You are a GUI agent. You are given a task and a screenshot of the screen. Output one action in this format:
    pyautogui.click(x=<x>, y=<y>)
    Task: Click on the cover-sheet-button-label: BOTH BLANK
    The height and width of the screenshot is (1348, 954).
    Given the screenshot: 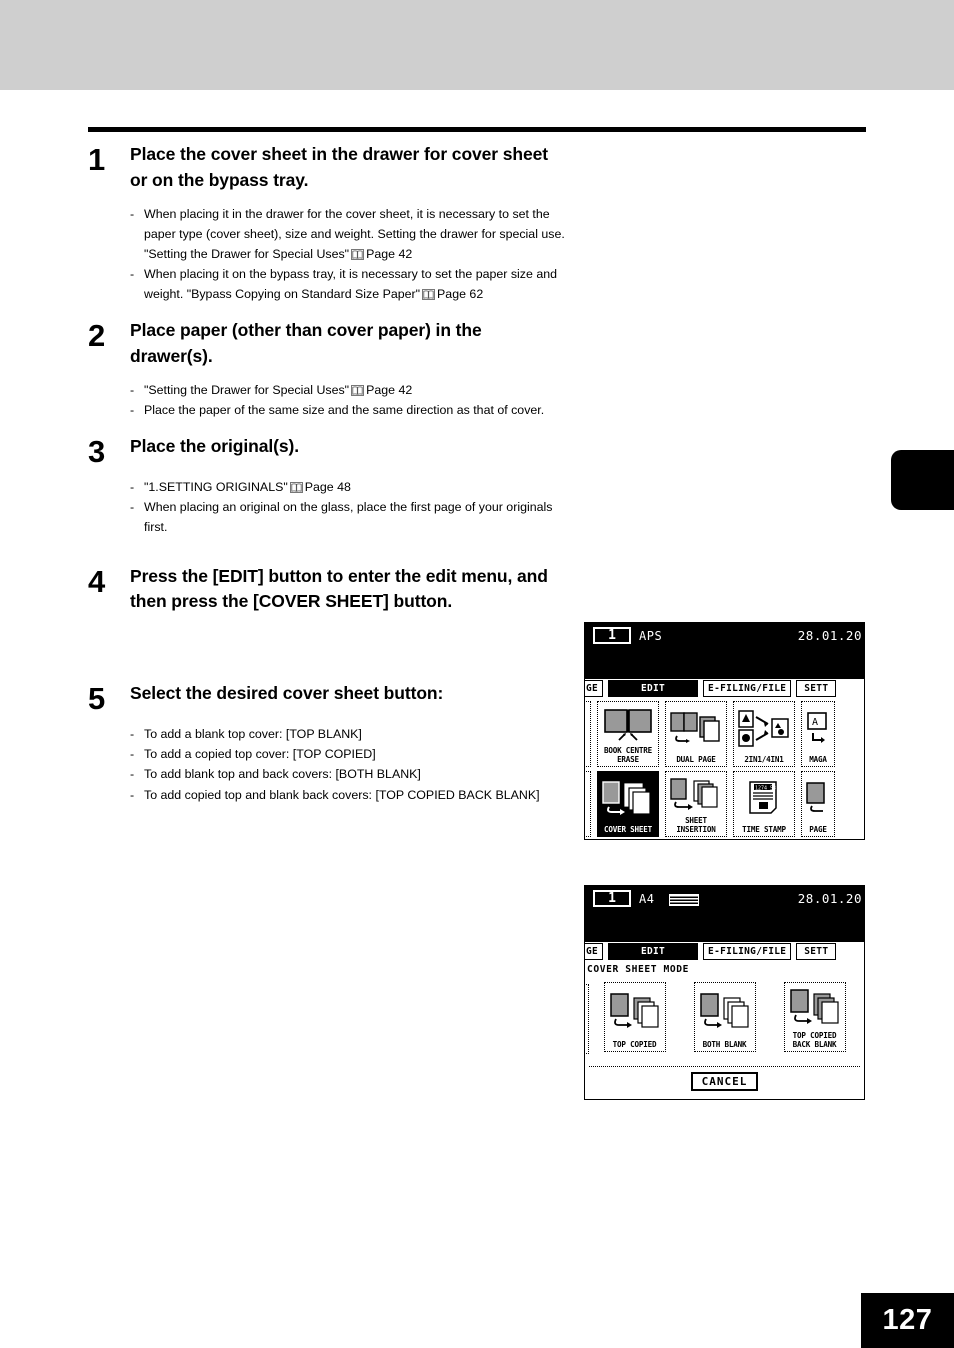 What is the action you would take?
    pyautogui.click(x=724, y=1044)
    